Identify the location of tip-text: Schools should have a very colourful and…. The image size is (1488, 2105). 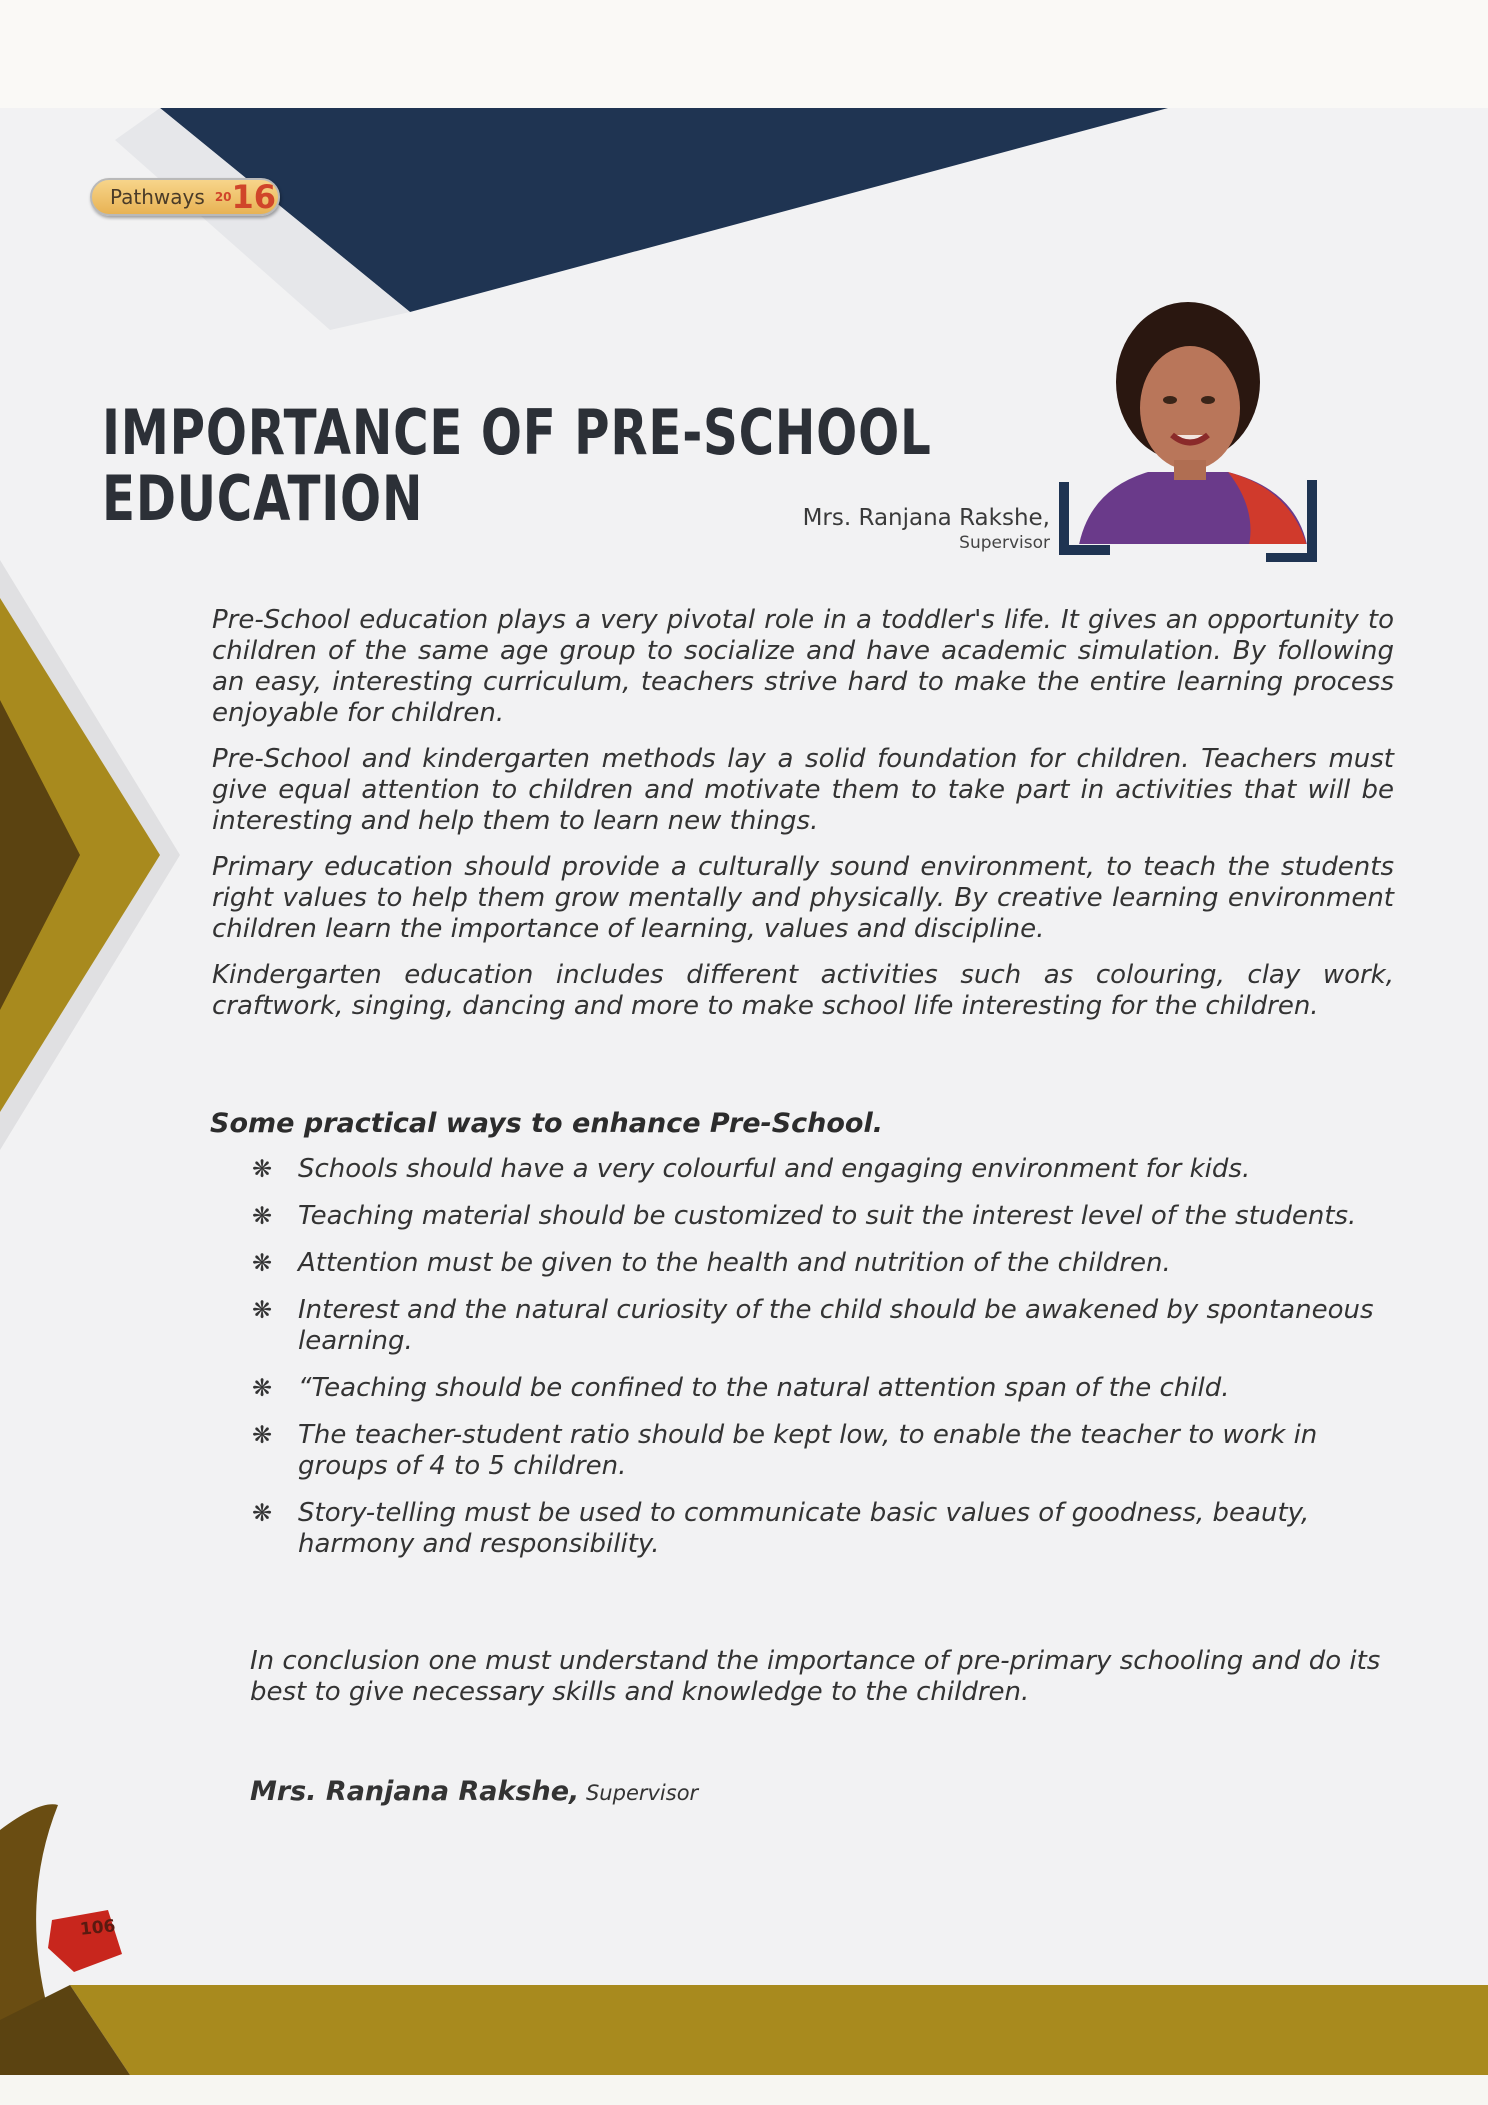
(774, 1169).